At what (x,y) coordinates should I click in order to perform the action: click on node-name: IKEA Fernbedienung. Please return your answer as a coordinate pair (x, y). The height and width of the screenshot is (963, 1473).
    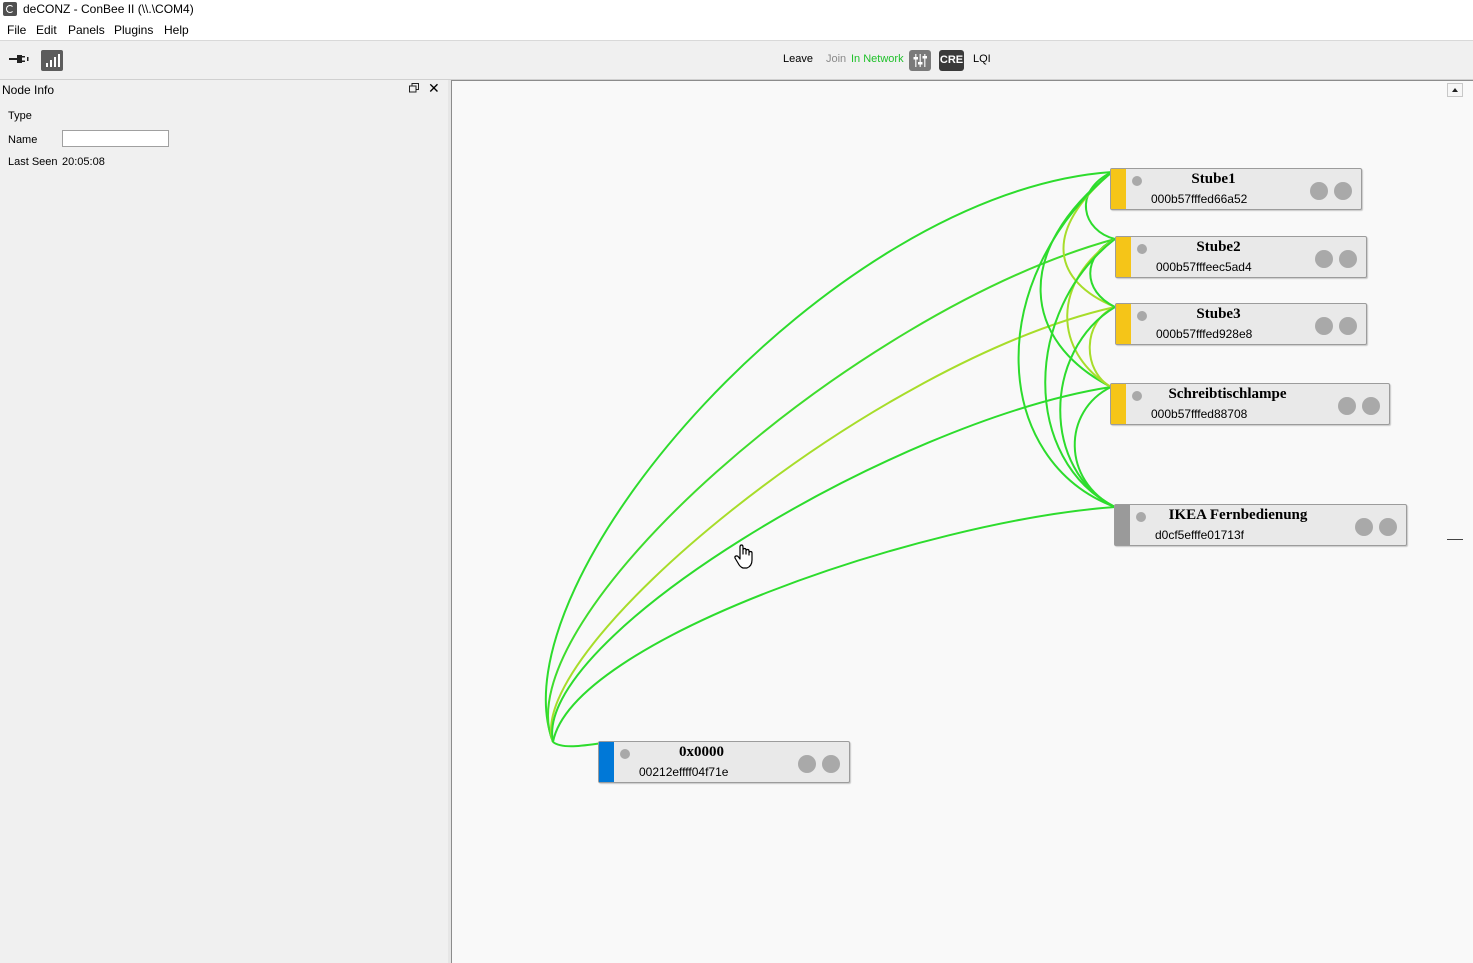
    Looking at the image, I should click on (1238, 515).